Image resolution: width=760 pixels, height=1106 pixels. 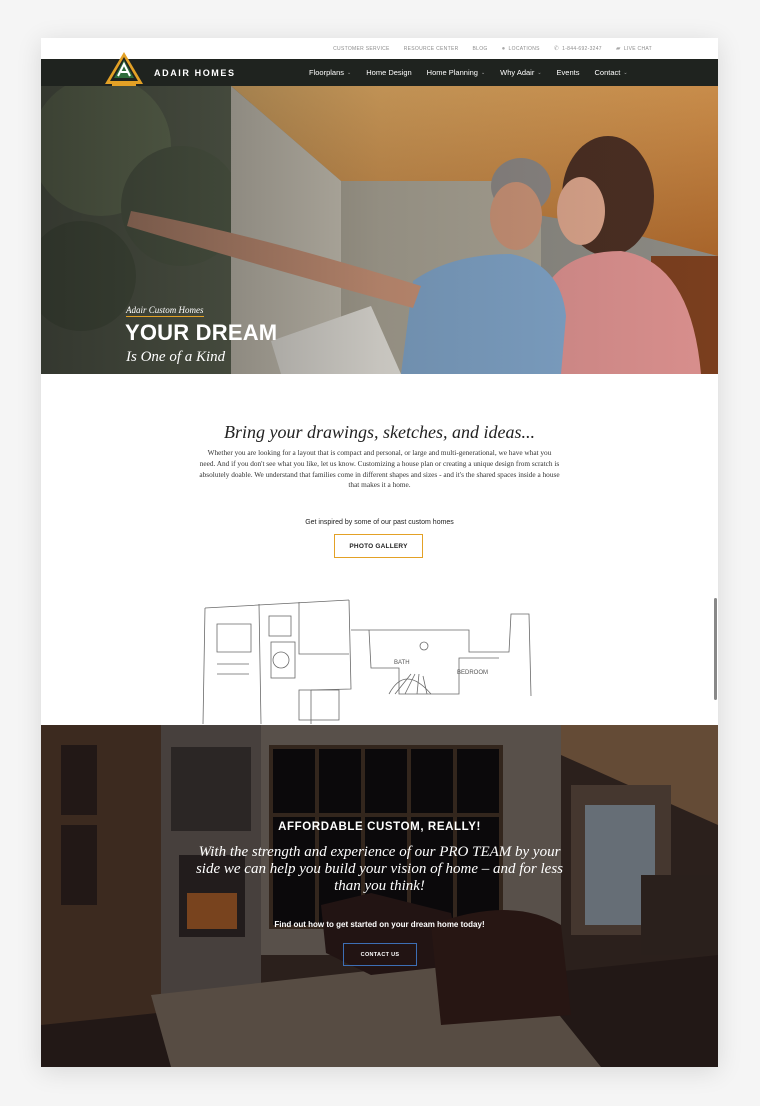 I want to click on nav-label: Why Adair, so click(x=517, y=72).